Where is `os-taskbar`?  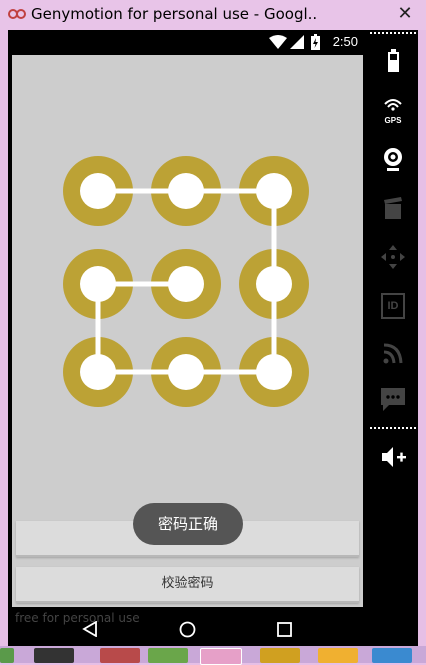
os-taskbar is located at coordinates (213, 655).